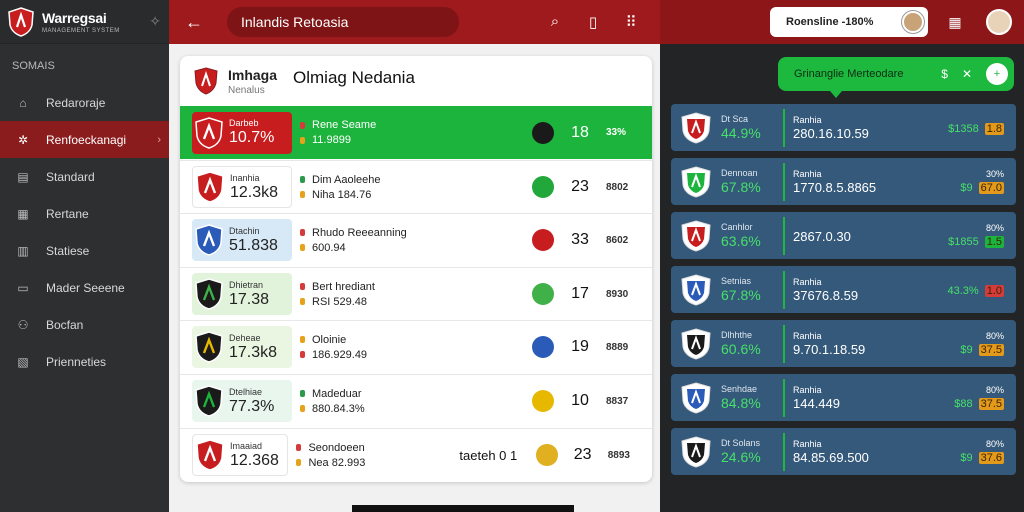  Describe the element at coordinates (955, 22) in the screenshot. I see `calendar-icon: ▦` at that location.